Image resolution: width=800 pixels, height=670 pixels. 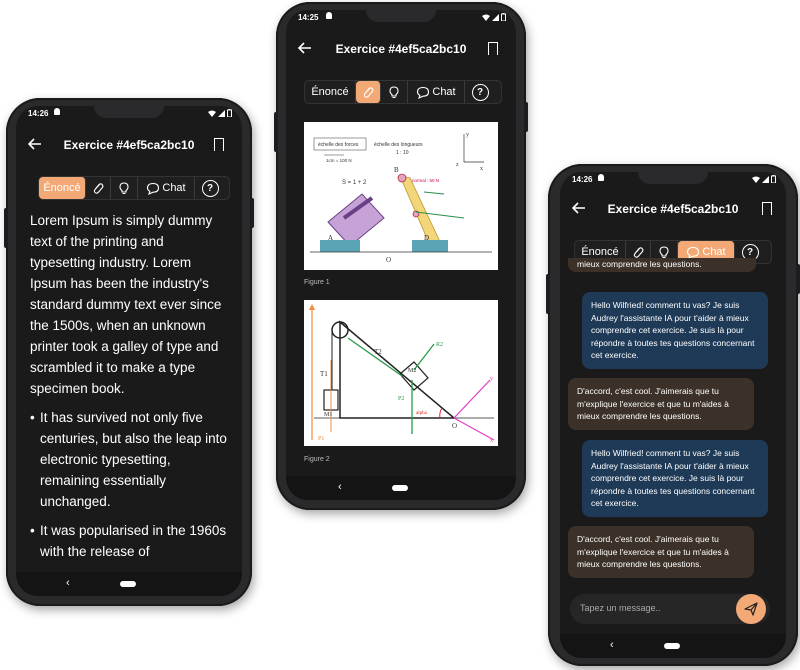 I want to click on status-bar: 14:25, so click(x=401, y=18).